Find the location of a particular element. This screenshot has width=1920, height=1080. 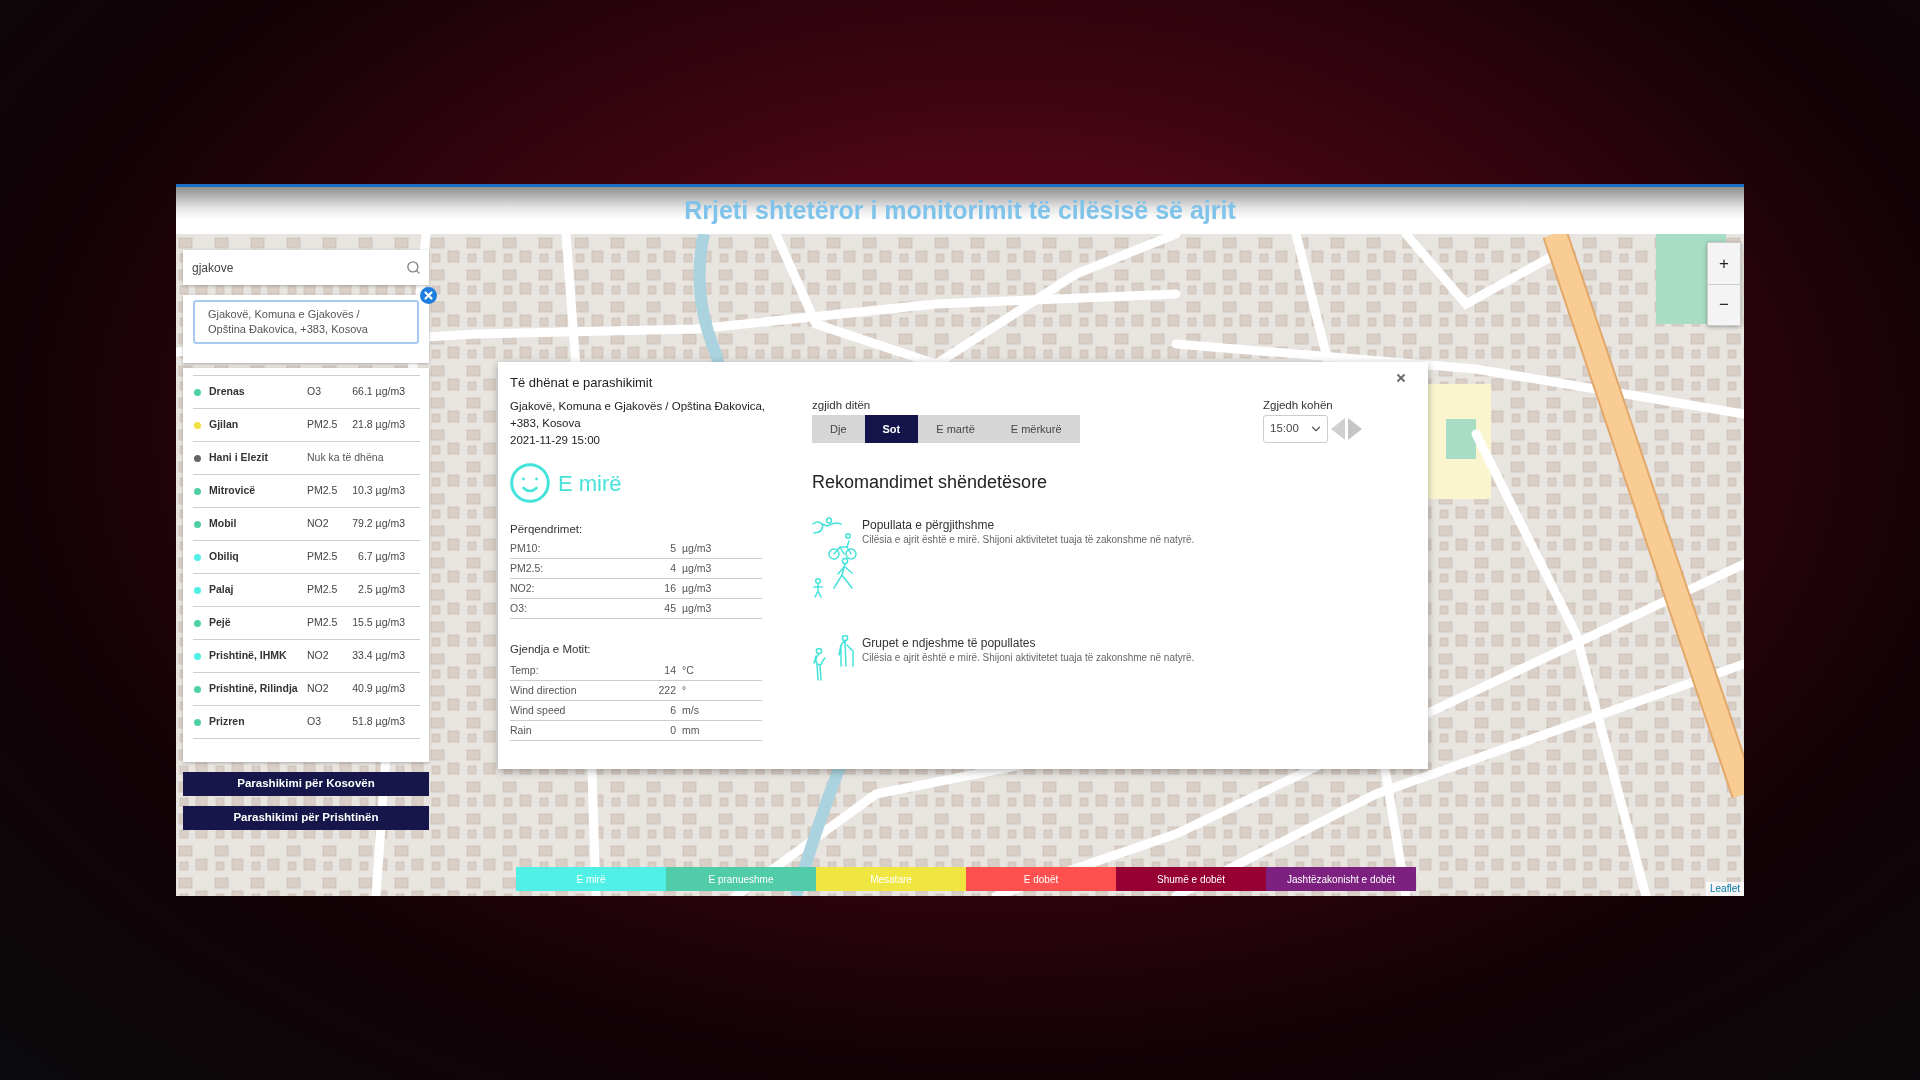

row-unit: m/s is located at coordinates (690, 710).